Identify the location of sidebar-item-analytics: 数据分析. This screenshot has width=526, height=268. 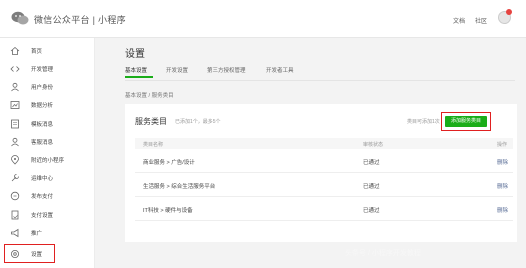
(47, 105).